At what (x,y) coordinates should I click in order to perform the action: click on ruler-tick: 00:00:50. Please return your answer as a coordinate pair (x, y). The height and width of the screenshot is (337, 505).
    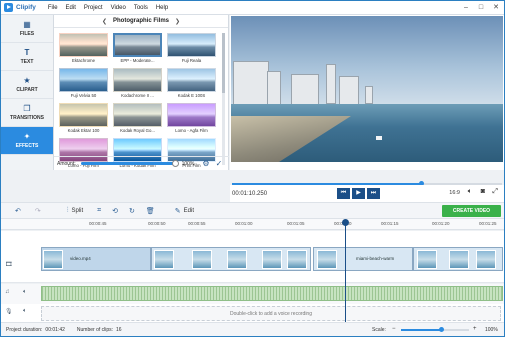
    Looking at the image, I should click on (157, 223).